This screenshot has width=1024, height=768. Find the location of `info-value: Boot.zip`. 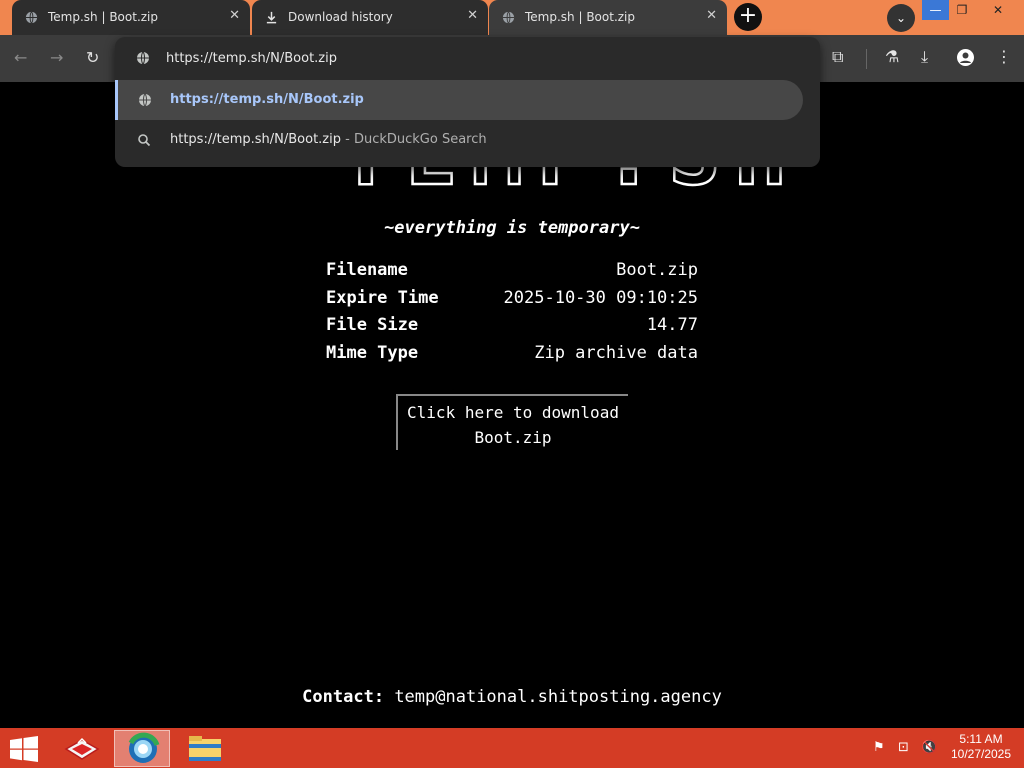

info-value: Boot.zip is located at coordinates (657, 270).